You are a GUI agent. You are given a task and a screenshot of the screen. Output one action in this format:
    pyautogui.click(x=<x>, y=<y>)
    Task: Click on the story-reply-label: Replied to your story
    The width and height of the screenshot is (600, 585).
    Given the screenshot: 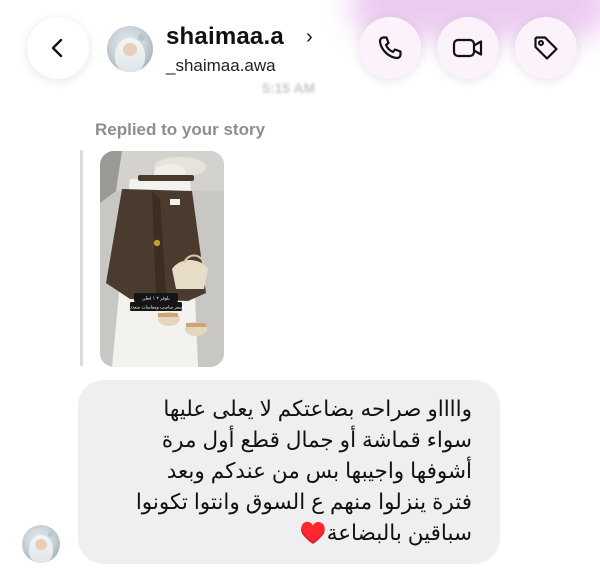 What is the action you would take?
    pyautogui.click(x=180, y=129)
    